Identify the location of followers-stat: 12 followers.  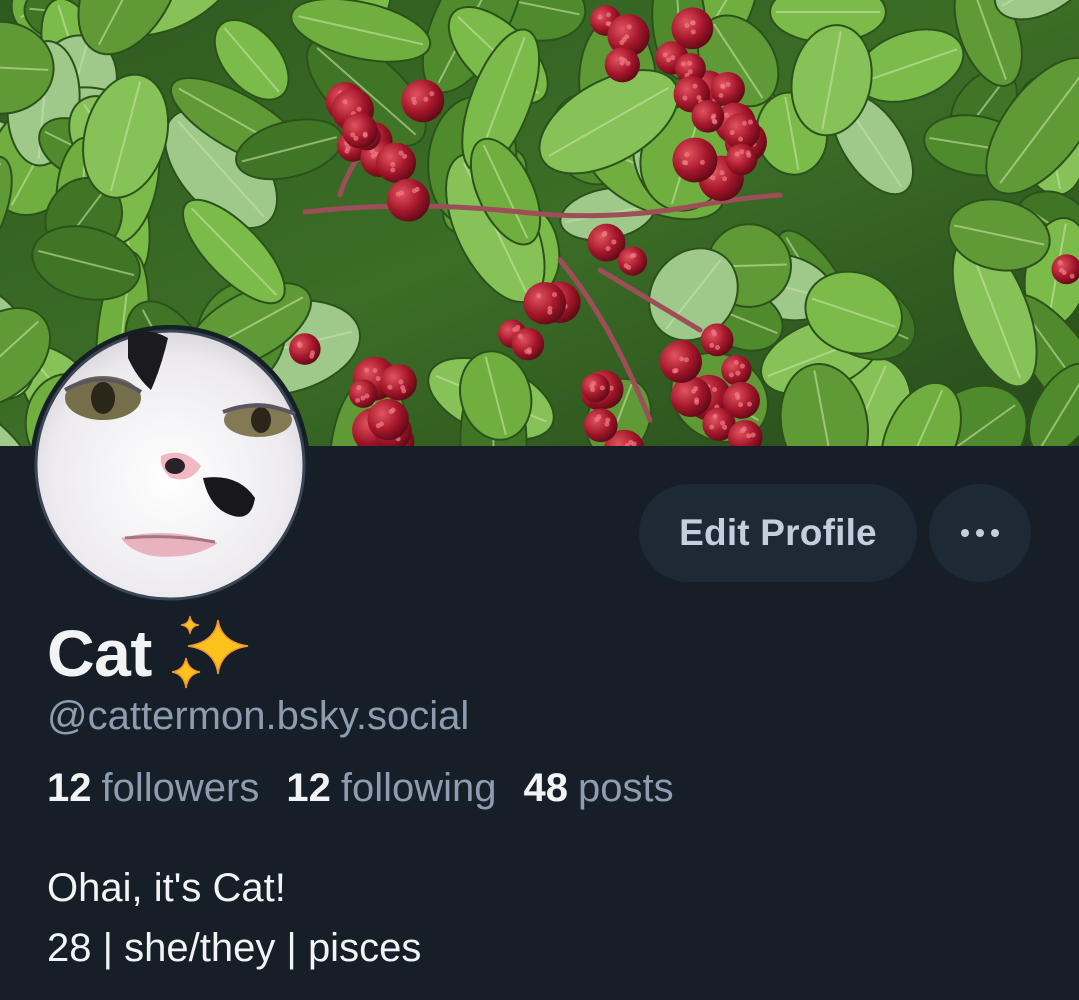
(153, 788).